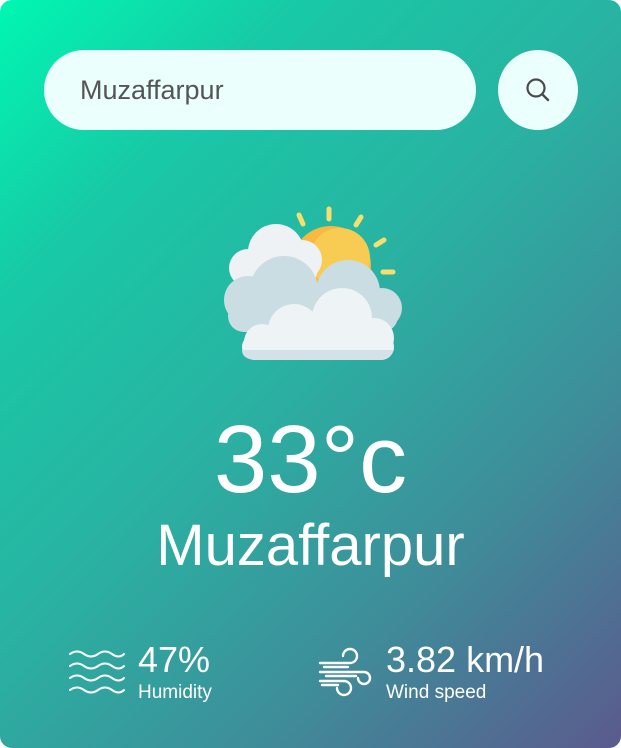 This screenshot has width=621, height=748. Describe the element at coordinates (175, 692) in the screenshot. I see `humidity-label: Humidity` at that location.